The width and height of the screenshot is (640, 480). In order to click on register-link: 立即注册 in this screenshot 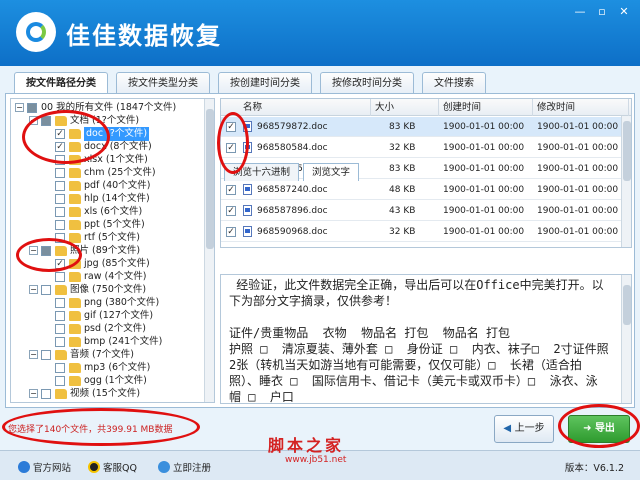, I will do `click(184, 467)`.